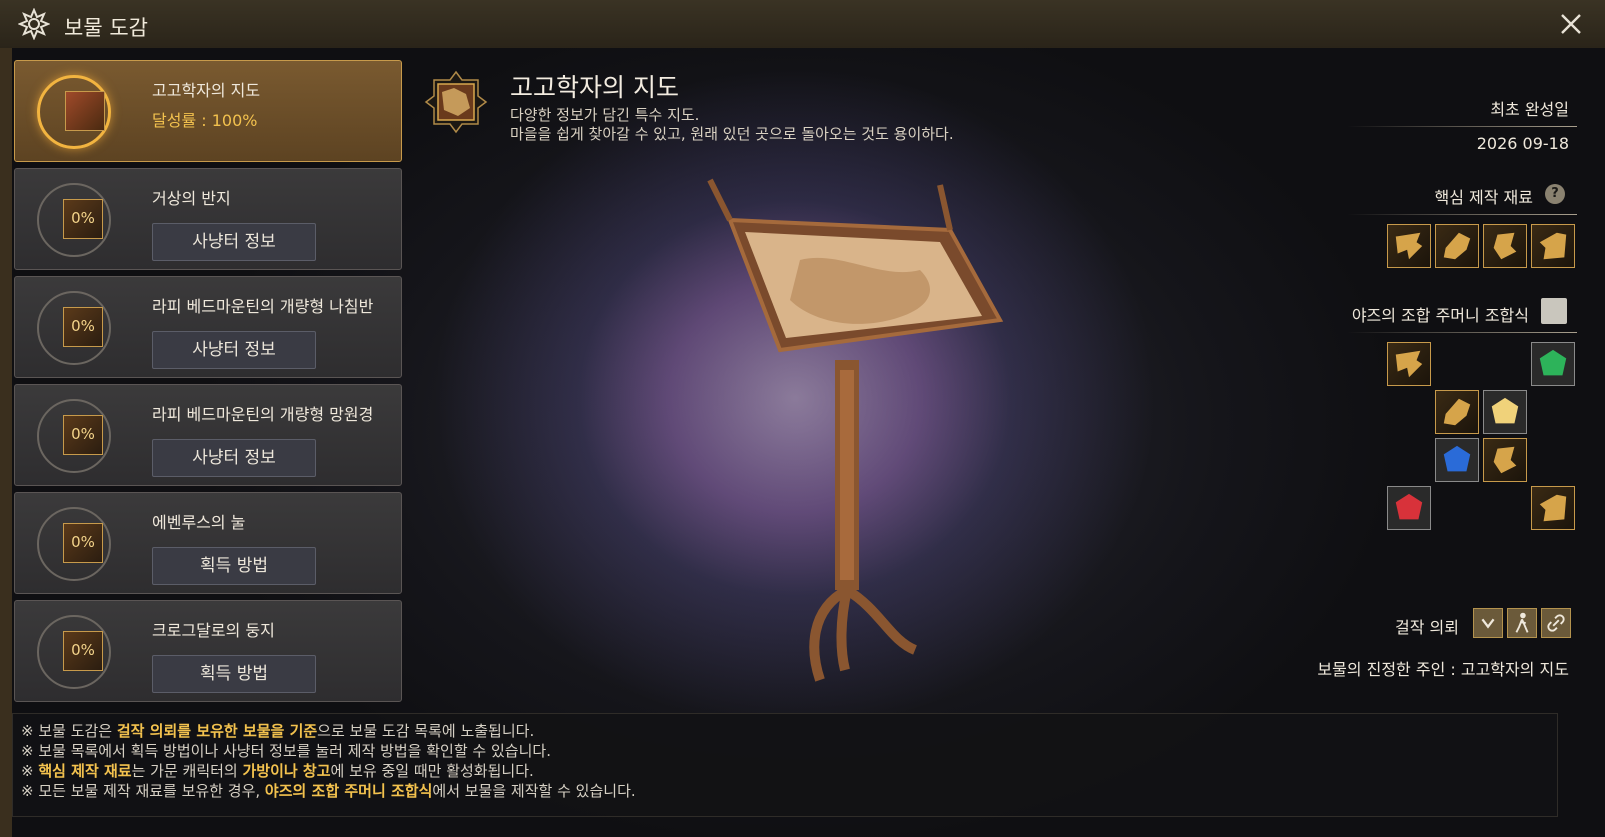  Describe the element at coordinates (1571, 24) in the screenshot. I see `close-icon` at that location.